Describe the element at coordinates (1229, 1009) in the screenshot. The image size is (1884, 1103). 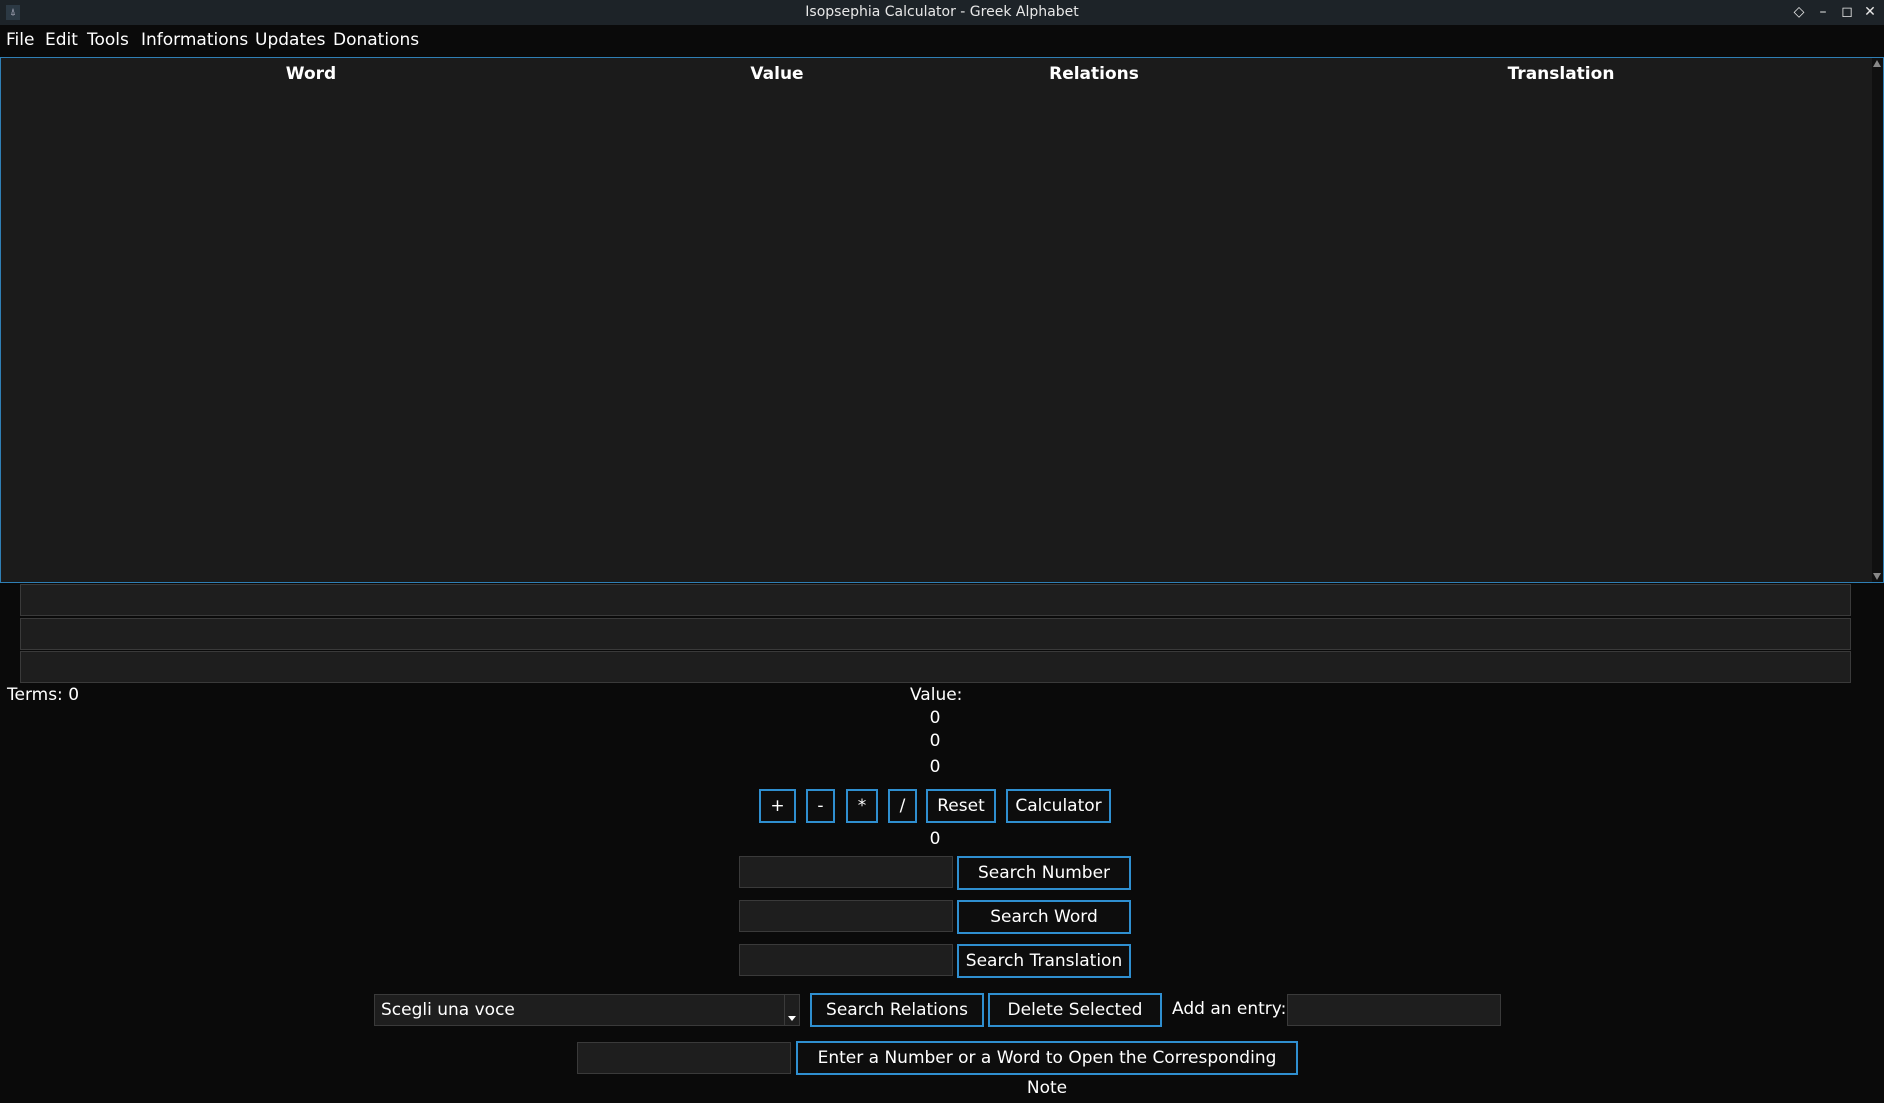
I see `add-entry-label: Add an entry:` at that location.